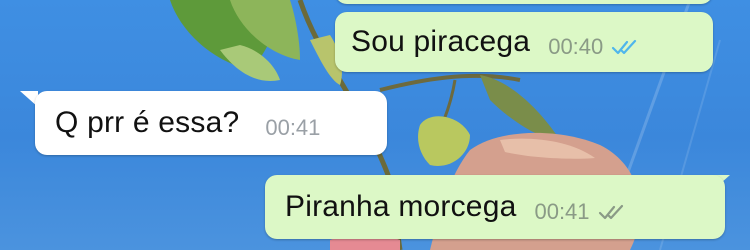  I want to click on message-bubble-incoming: Q prr é essa? 00:41, so click(211, 123).